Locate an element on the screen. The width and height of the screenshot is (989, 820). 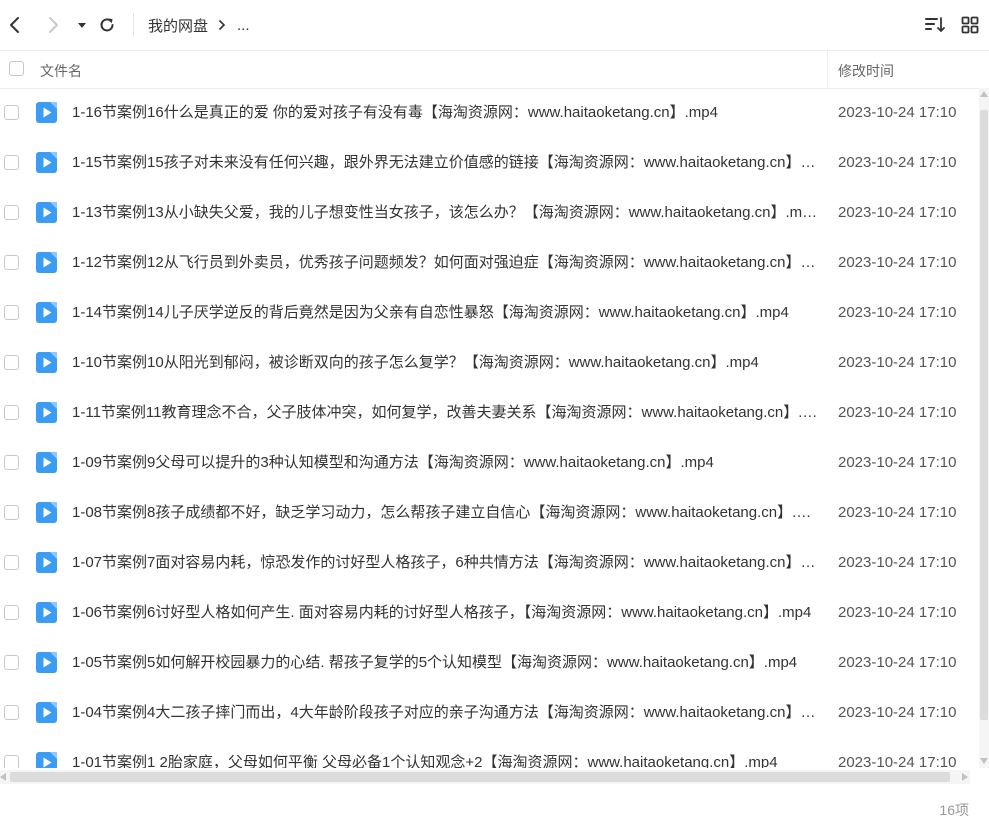
scroll-up-arrow-icon is located at coordinates (984, 94).